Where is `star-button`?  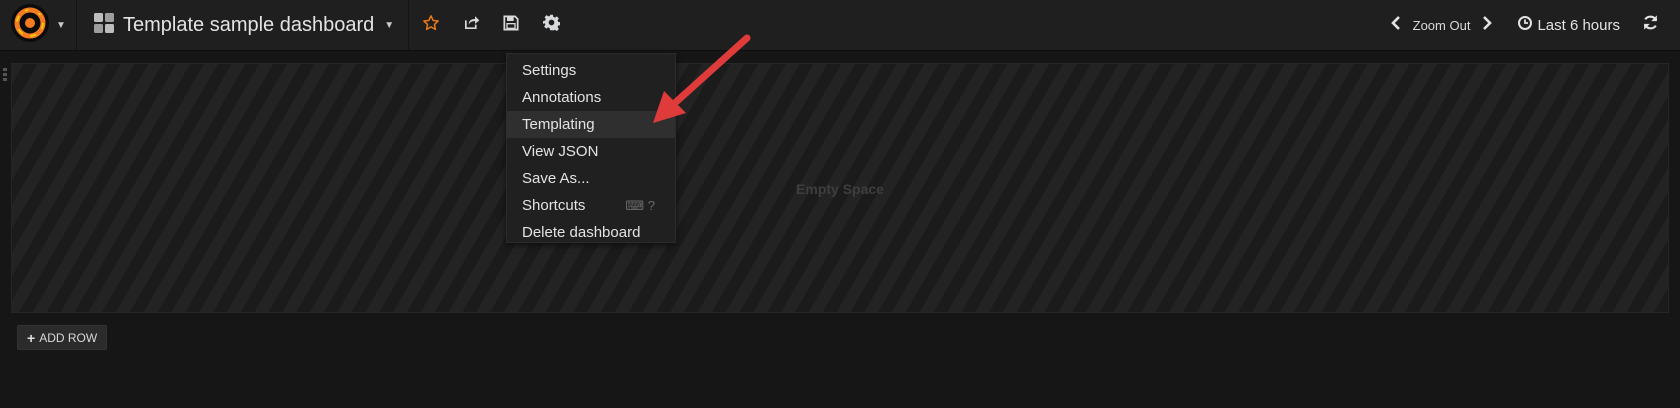 star-button is located at coordinates (431, 25).